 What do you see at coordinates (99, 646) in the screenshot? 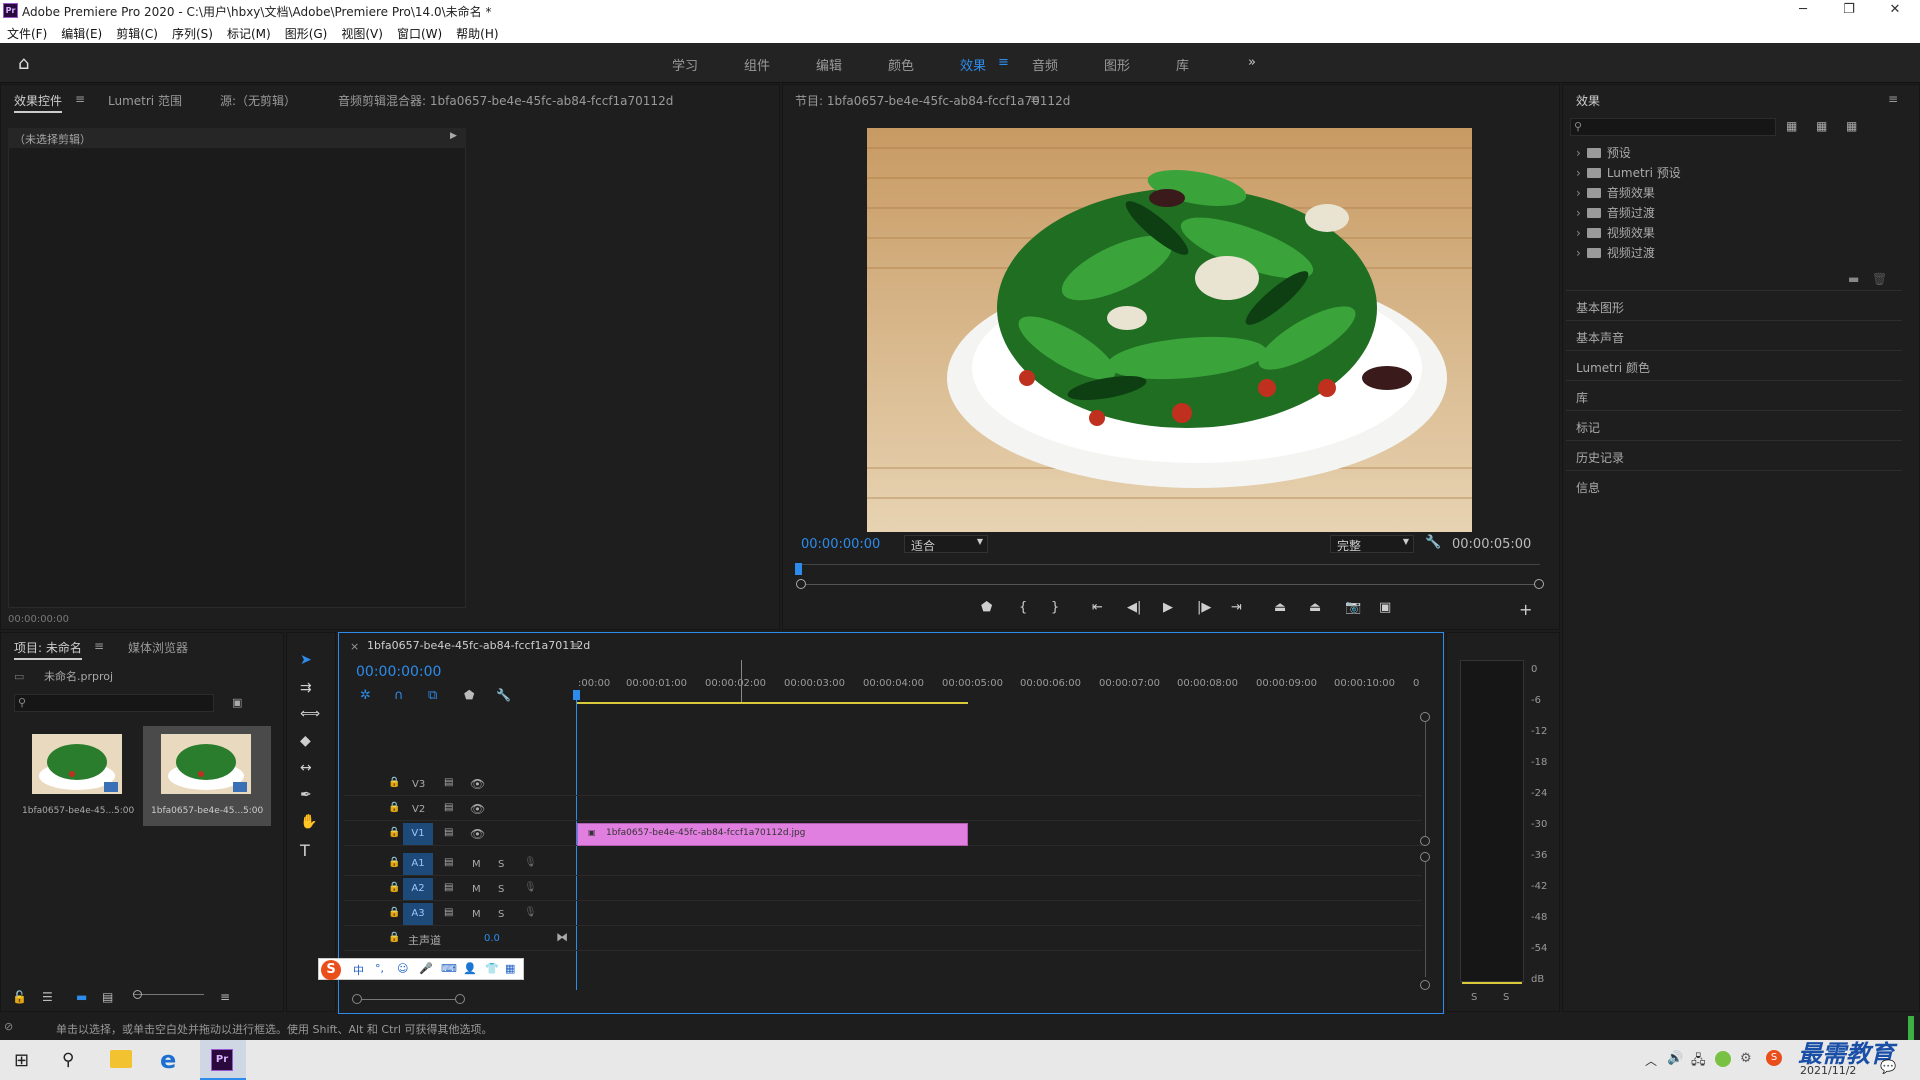
I see `project-menu-icon: ≡` at bounding box center [99, 646].